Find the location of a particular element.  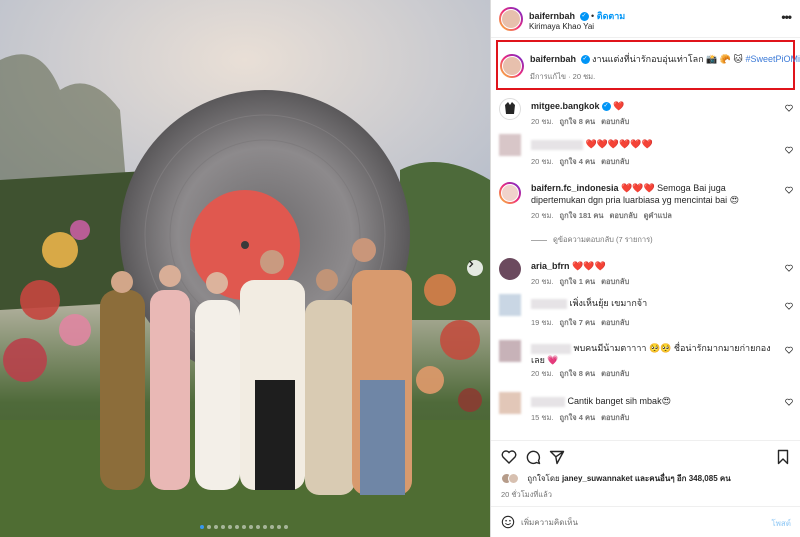

commenter-username: aria_bfrn is located at coordinates (550, 266).